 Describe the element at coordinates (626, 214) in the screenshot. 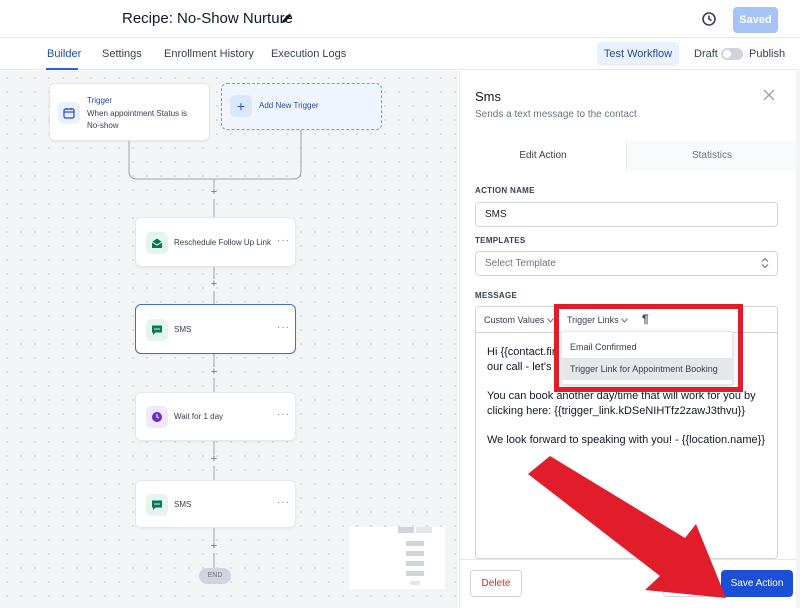

I see `action-name-input: SMS` at that location.